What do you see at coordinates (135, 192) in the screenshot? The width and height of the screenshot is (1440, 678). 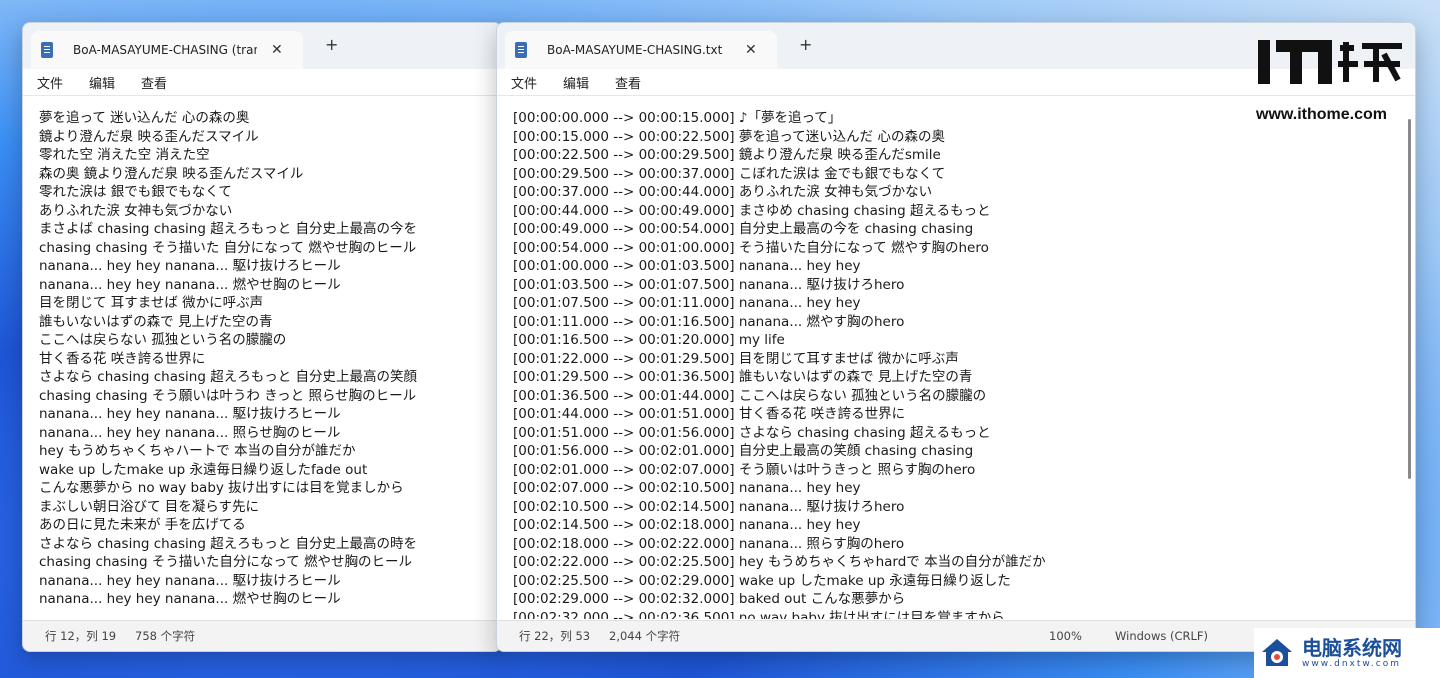 I see `text-line: 零れた涙は 銀でも銀でもなくて` at bounding box center [135, 192].